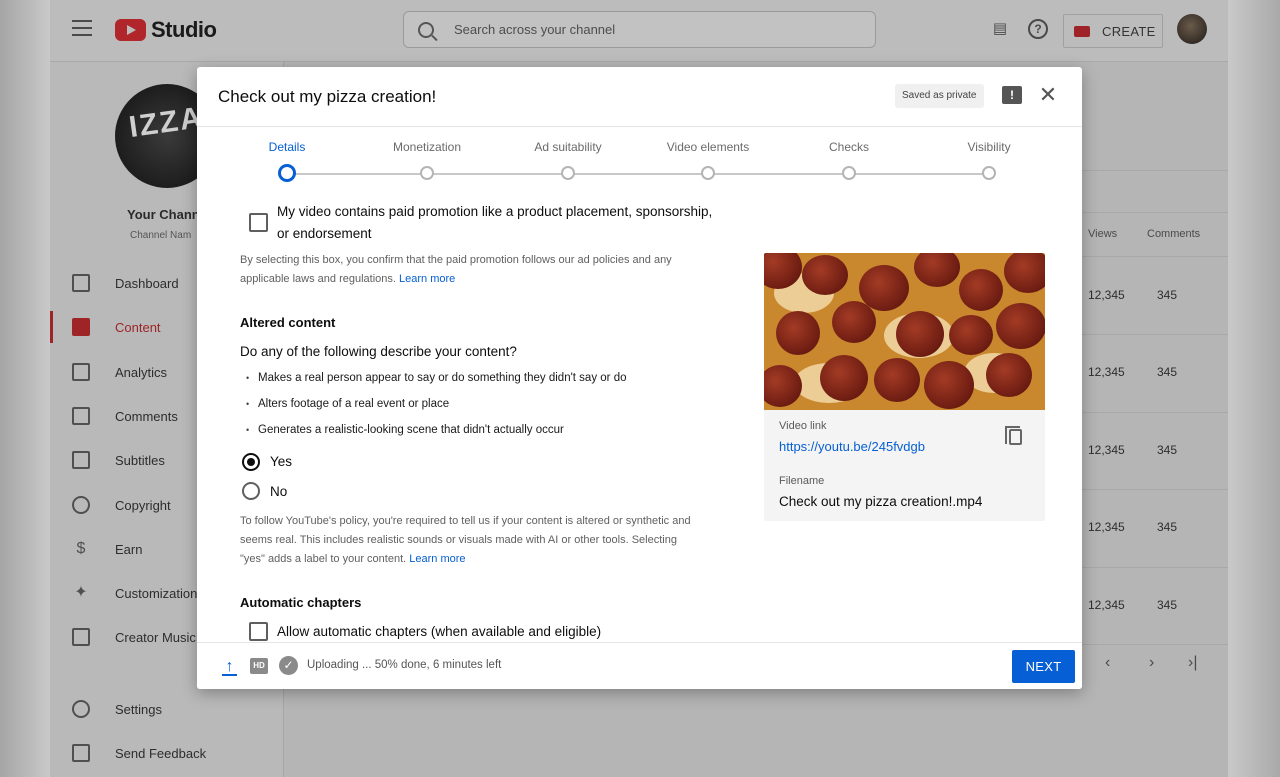 The width and height of the screenshot is (1280, 777). Describe the element at coordinates (25, 388) in the screenshot. I see `frame-edge-left` at that location.